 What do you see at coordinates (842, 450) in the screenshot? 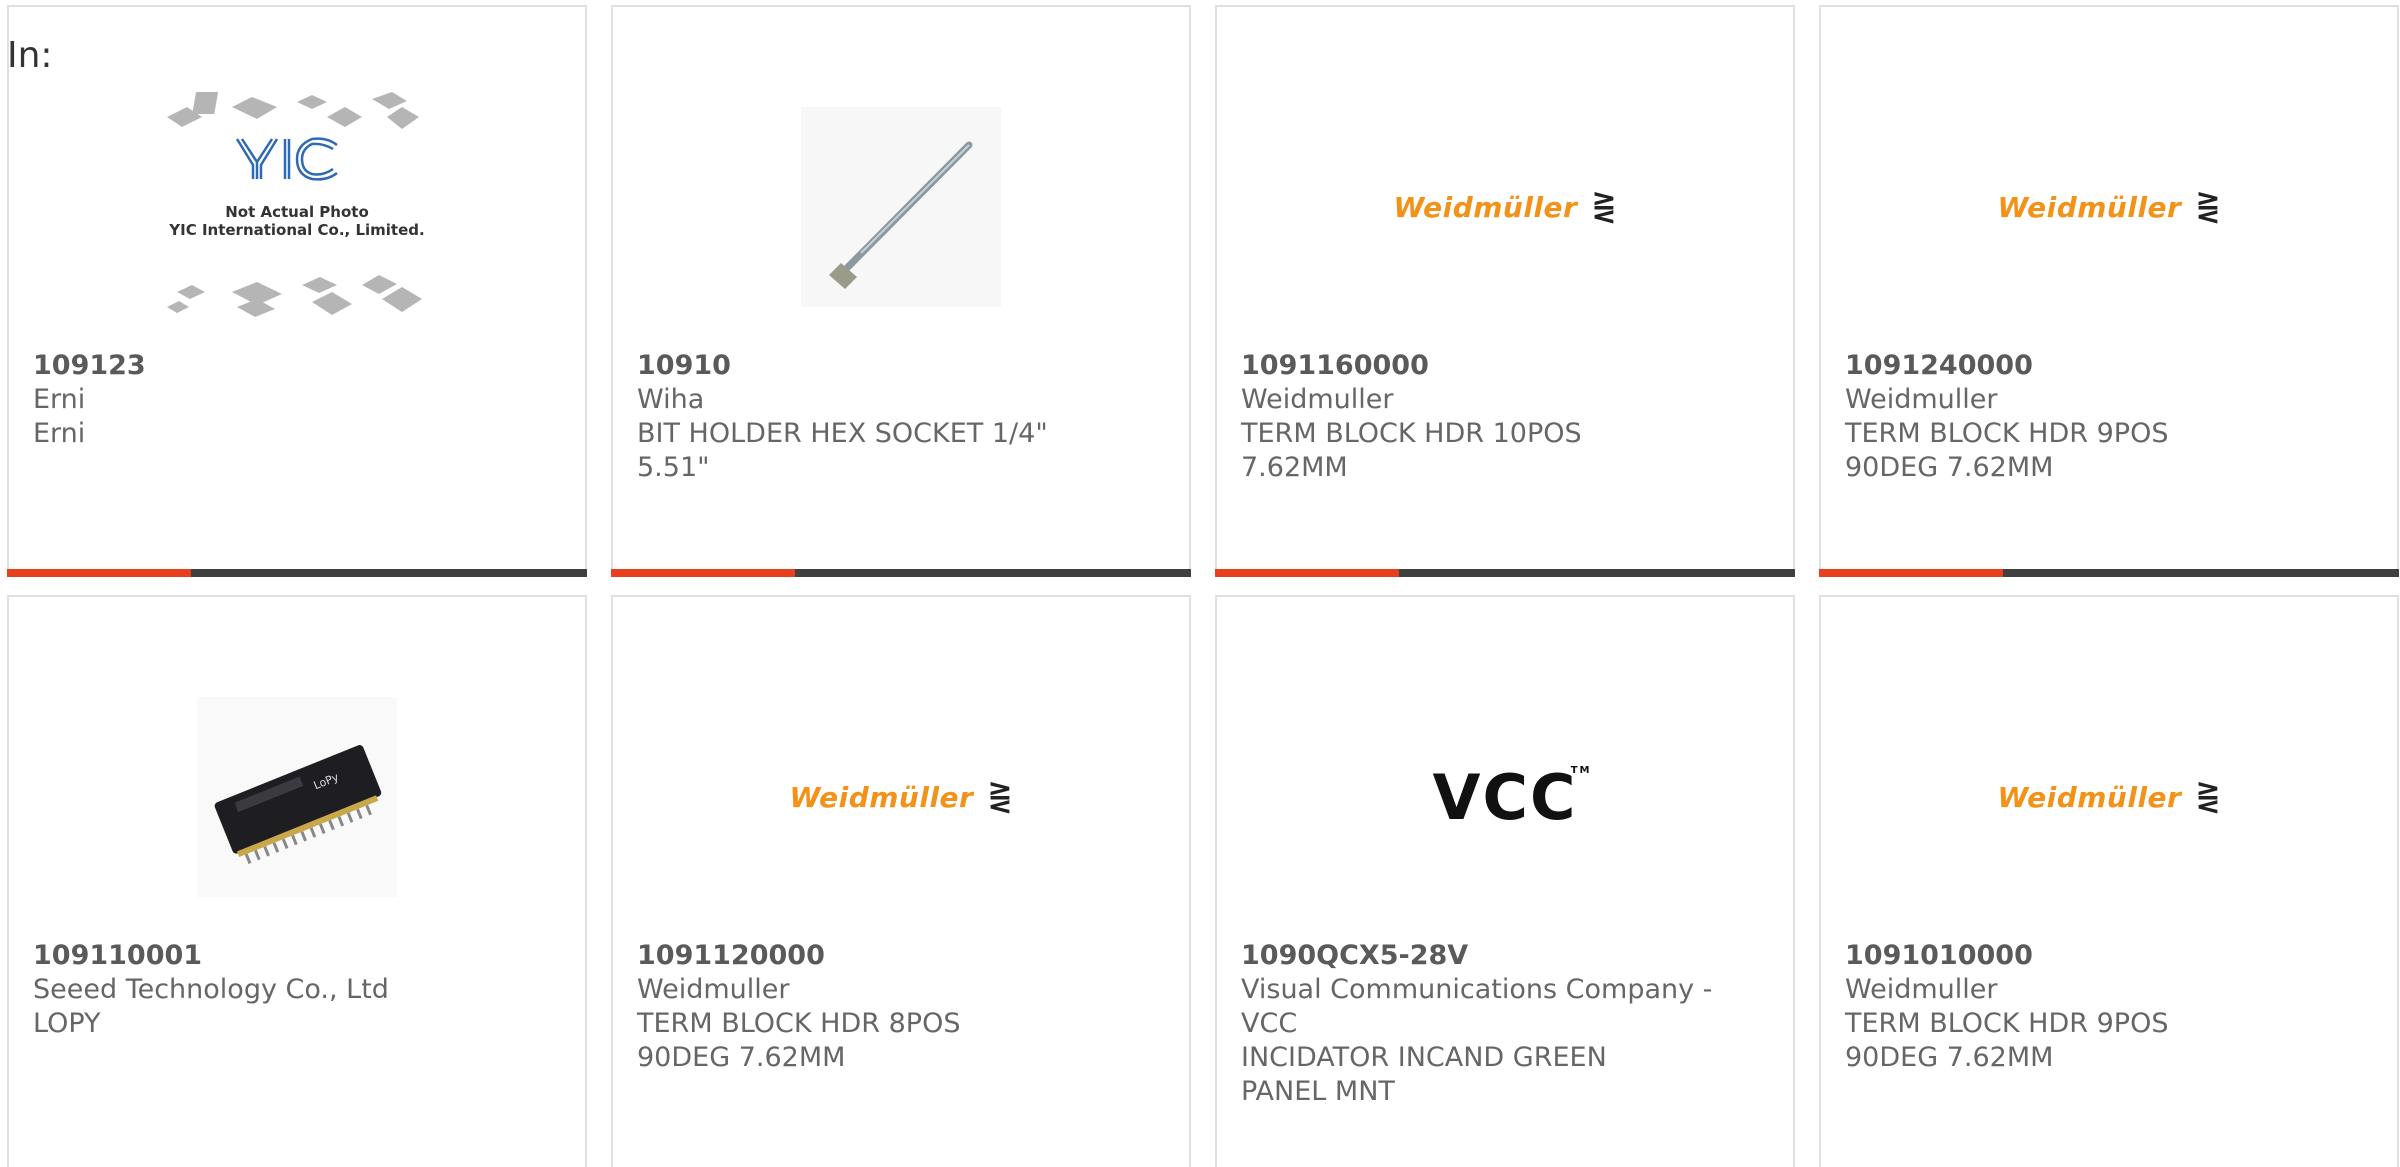
I see `description: BIT HOLDER HEX SOCKET 1/4" 5.51"` at bounding box center [842, 450].